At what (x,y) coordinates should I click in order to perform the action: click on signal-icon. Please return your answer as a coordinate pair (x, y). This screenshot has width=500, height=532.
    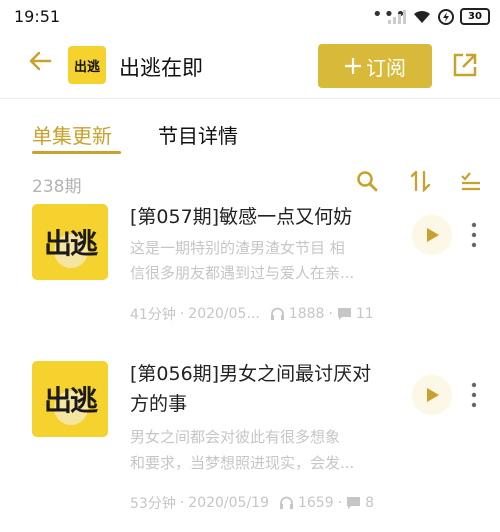
    Looking at the image, I should click on (397, 16).